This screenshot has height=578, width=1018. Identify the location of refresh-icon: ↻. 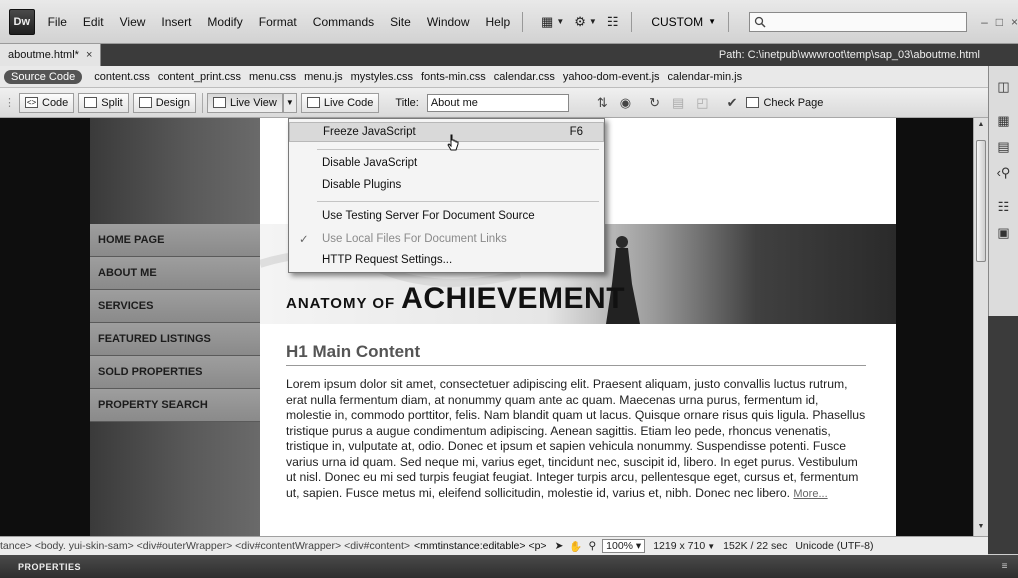
(654, 103).